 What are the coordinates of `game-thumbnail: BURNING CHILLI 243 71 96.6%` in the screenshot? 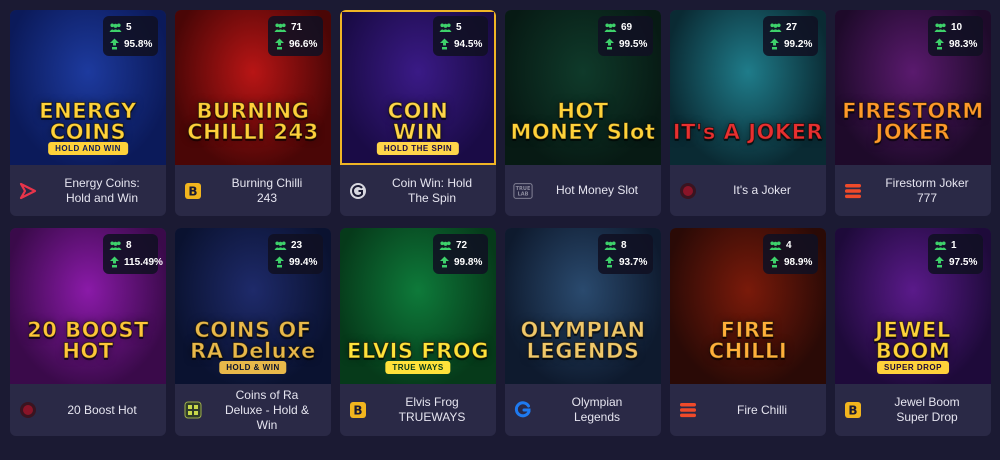 It's located at (253, 87).